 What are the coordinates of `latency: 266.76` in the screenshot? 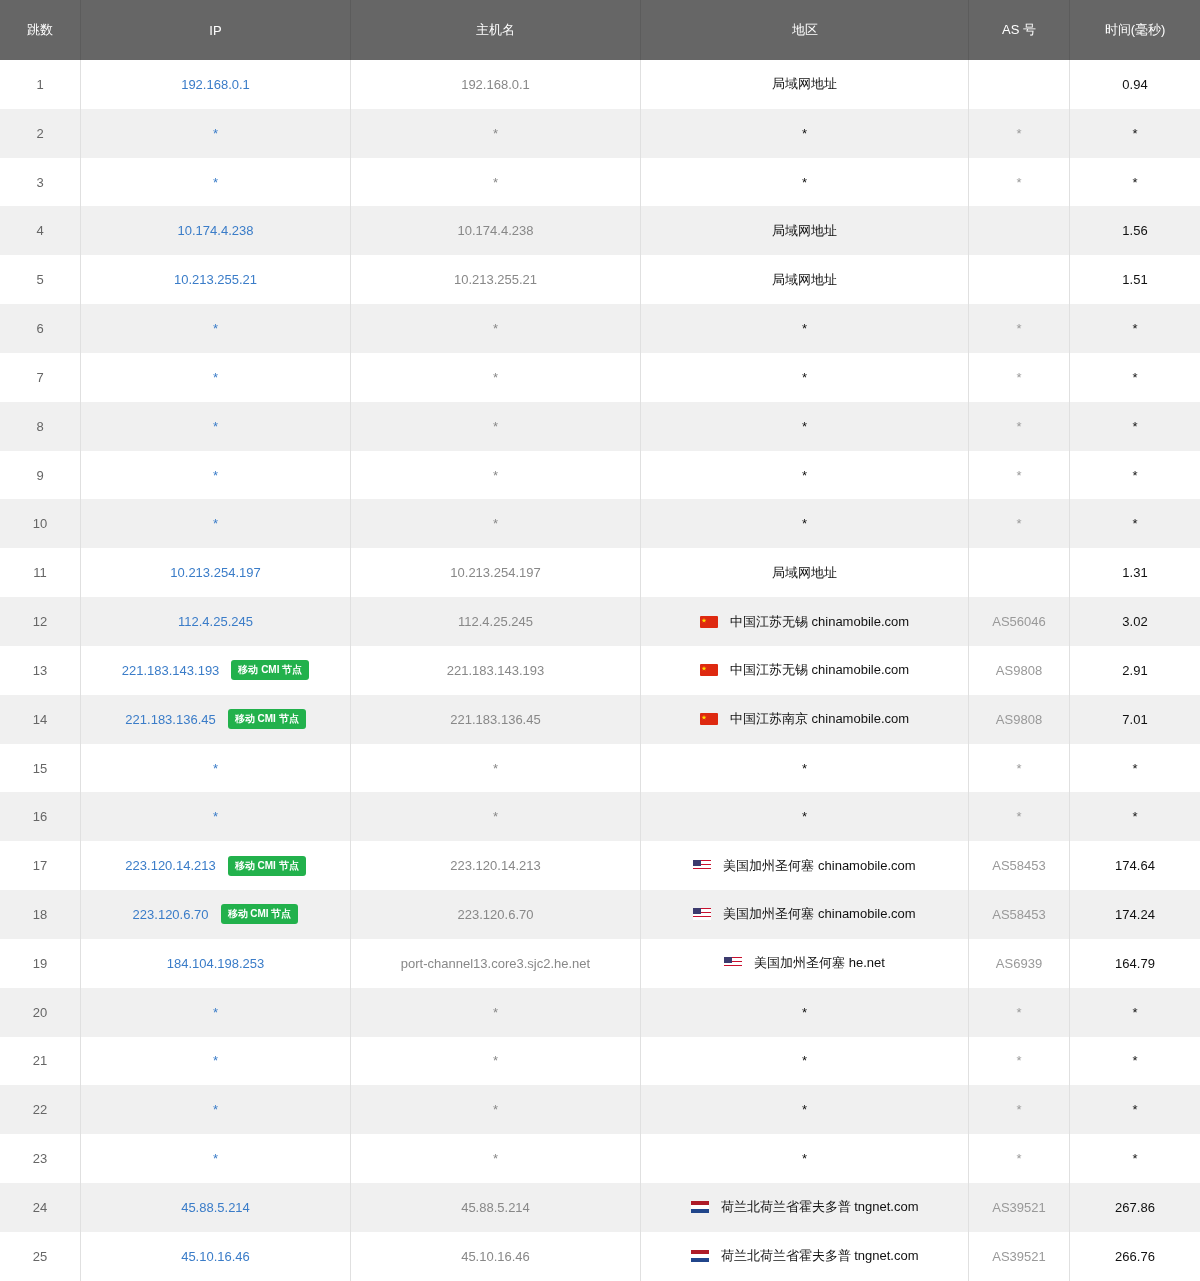 It's located at (1135, 1256).